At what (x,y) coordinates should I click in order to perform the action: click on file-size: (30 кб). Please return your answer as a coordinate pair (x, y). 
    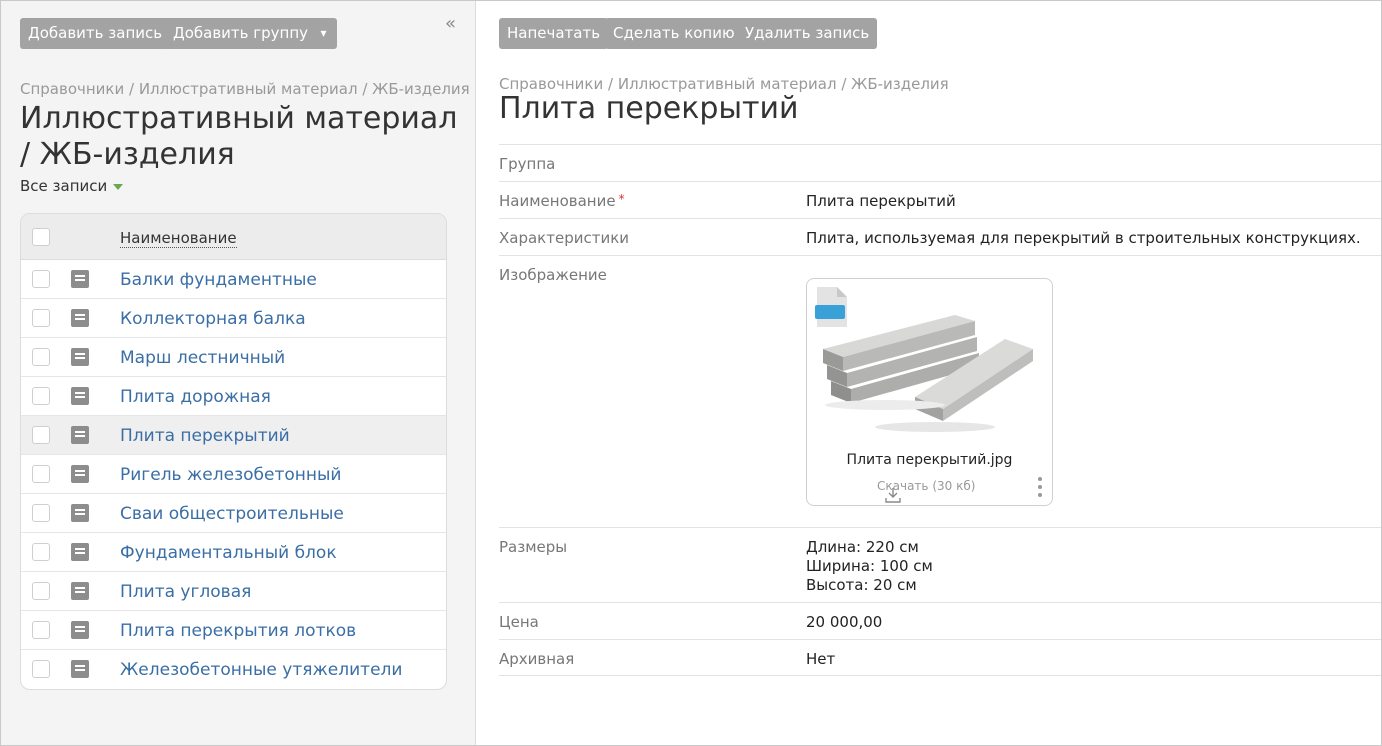
    Looking at the image, I should click on (954, 486).